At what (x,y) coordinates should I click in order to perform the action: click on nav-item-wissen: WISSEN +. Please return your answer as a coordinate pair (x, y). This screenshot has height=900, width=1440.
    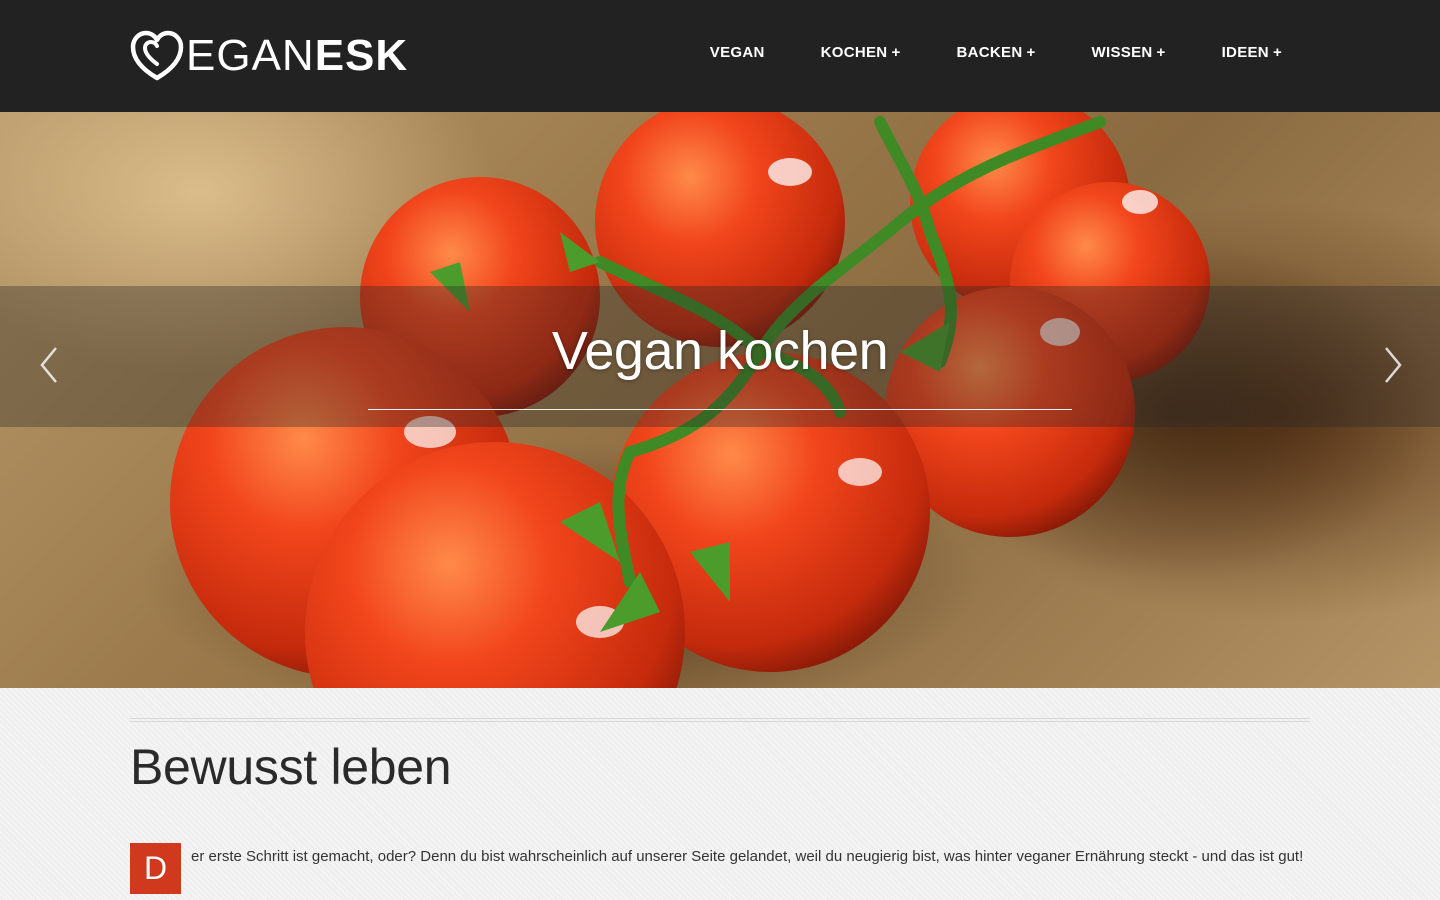
    Looking at the image, I should click on (1129, 52).